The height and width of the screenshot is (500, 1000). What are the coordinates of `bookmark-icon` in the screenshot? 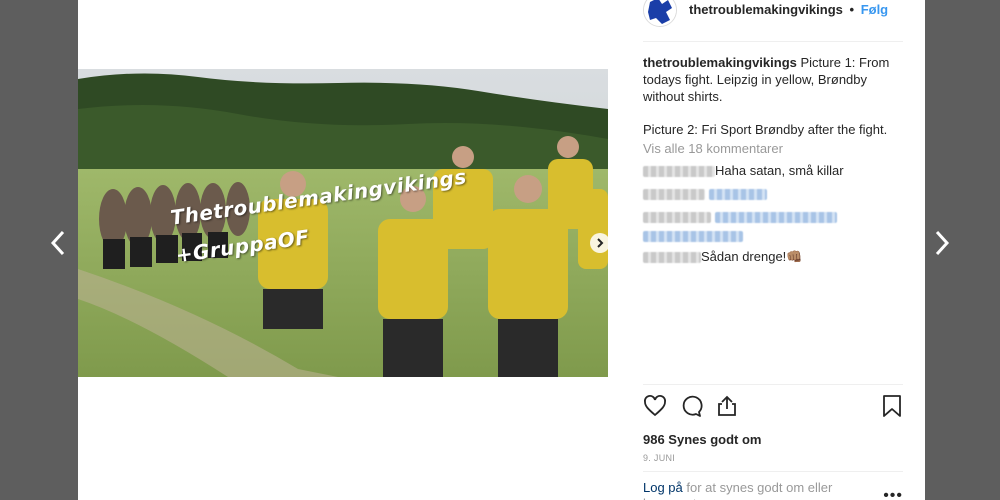 It's located at (892, 406).